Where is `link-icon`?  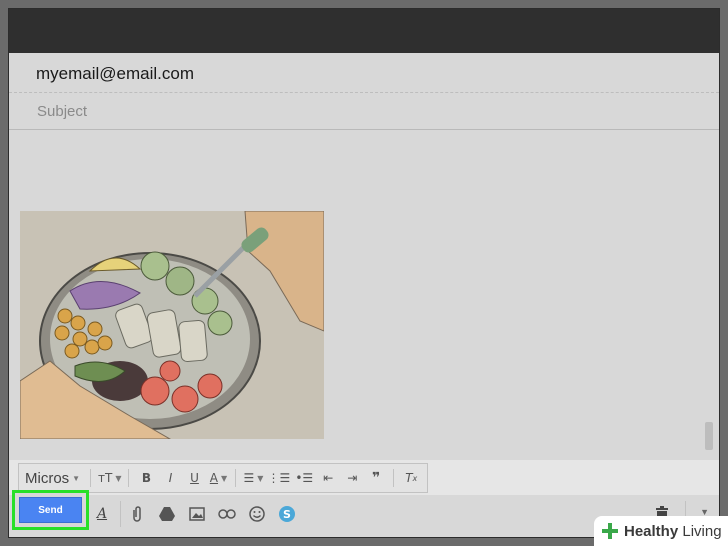
link-icon is located at coordinates (227, 514).